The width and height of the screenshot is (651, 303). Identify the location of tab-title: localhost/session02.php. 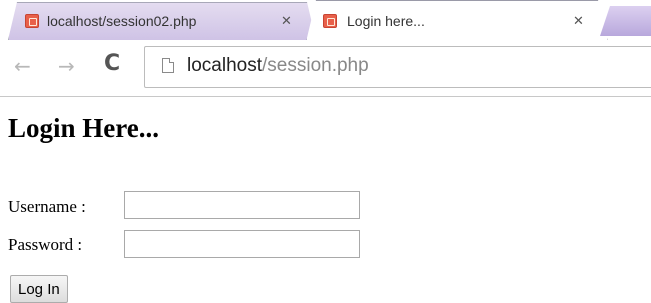
(122, 21).